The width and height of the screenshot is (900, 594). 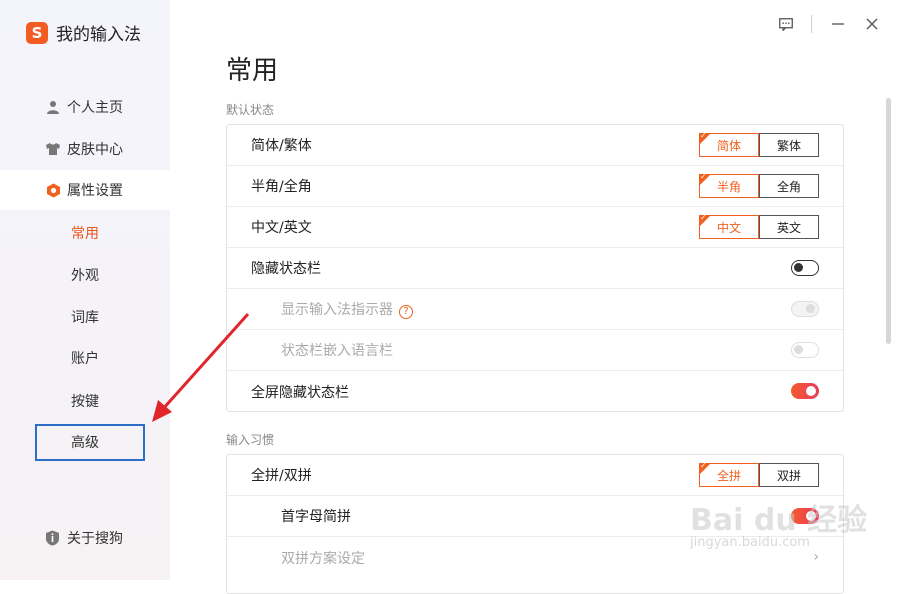 What do you see at coordinates (535, 391) in the screenshot?
I see `setting-row: 全屏隐藏状态栏` at bounding box center [535, 391].